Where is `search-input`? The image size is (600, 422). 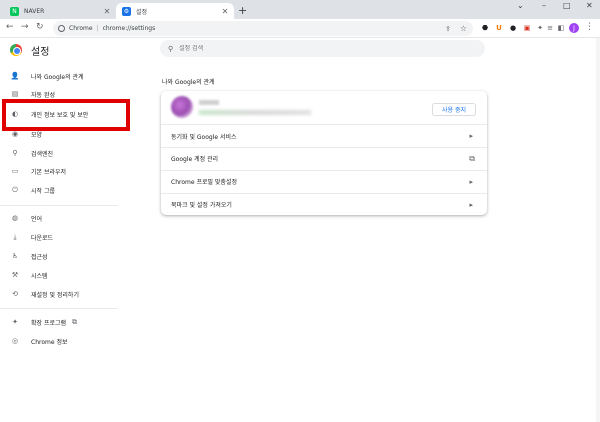 search-input is located at coordinates (319, 48).